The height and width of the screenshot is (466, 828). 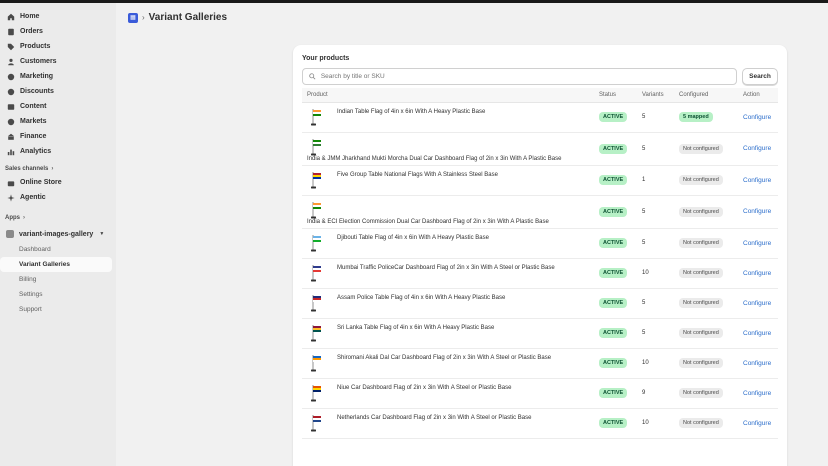 I want to click on sidebar-item-analytics: Analytics, so click(x=58, y=151).